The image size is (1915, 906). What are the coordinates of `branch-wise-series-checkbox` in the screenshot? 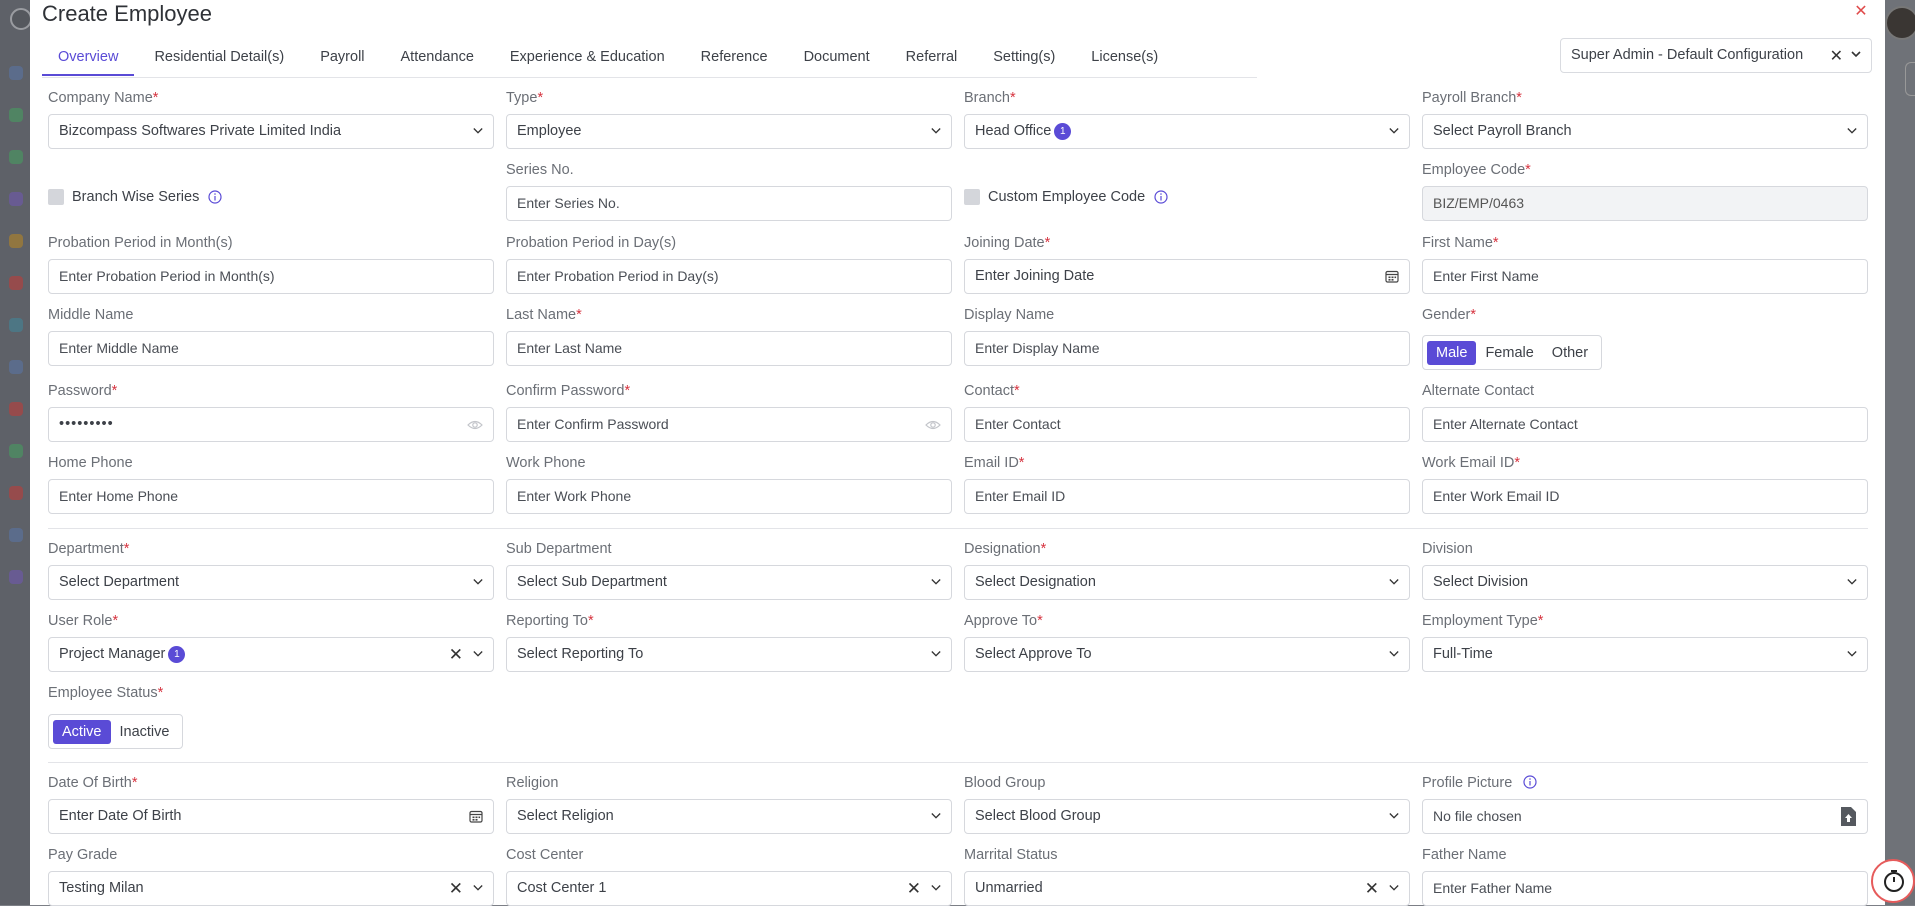 It's located at (56, 197).